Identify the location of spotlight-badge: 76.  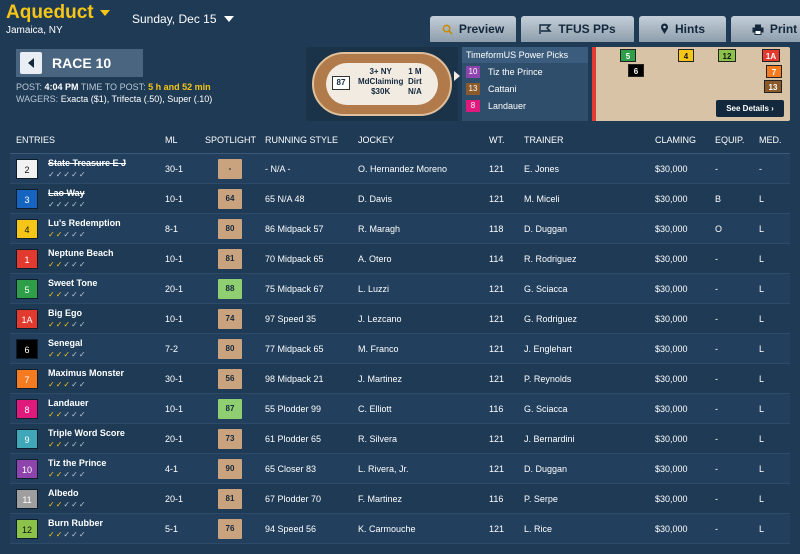
(230, 528).